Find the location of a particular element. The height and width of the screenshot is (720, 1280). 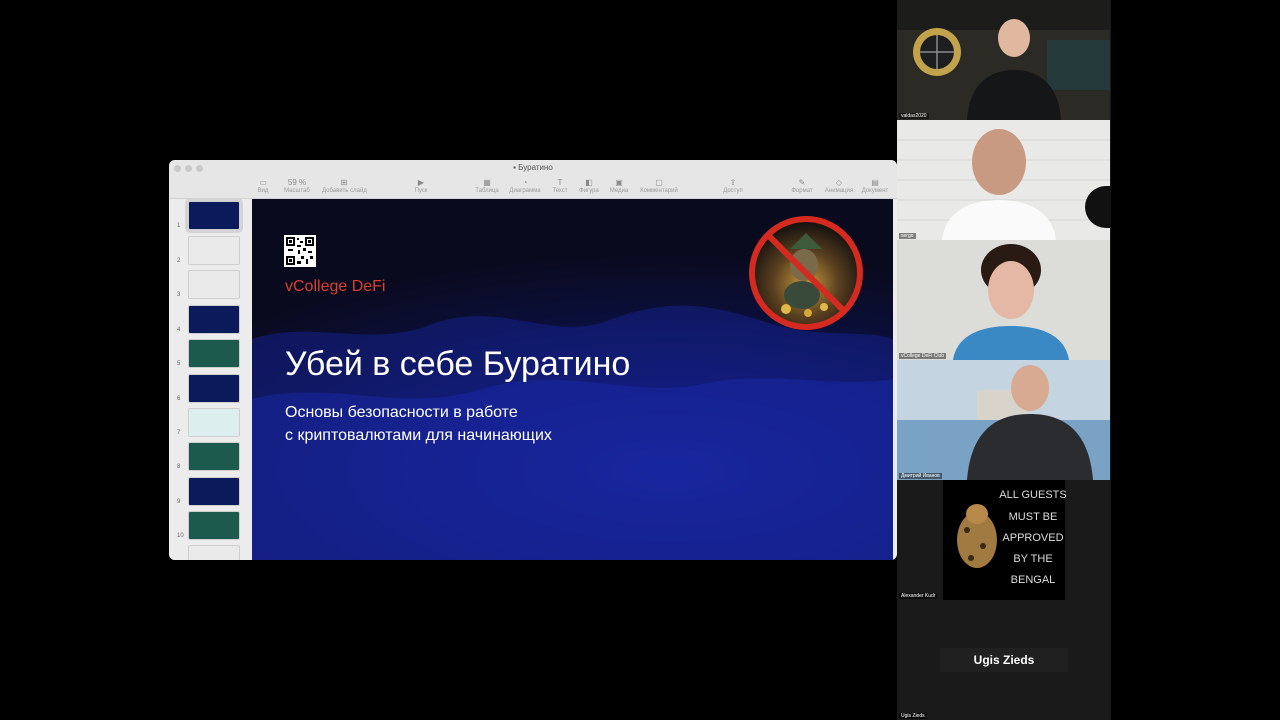

participant-tile: sergo is located at coordinates (1003, 180).